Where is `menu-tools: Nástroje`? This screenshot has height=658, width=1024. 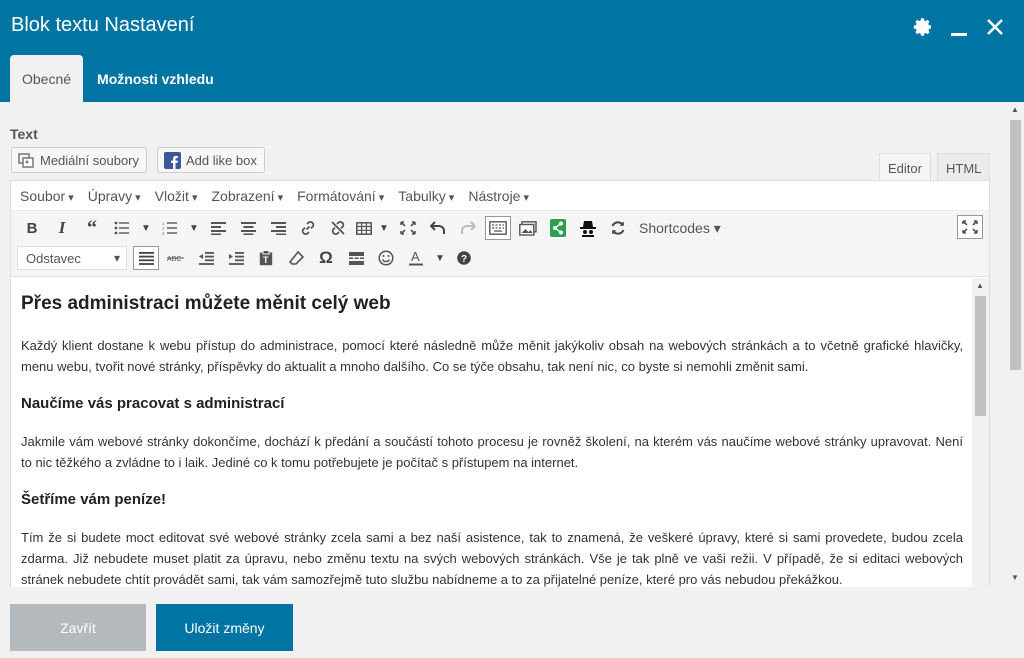 menu-tools: Nástroje is located at coordinates (498, 196).